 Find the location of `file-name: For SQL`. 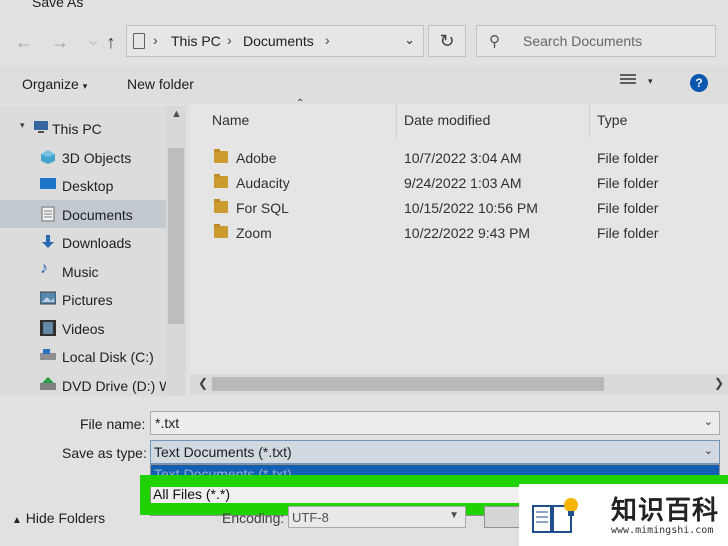

file-name: For SQL is located at coordinates (262, 208).